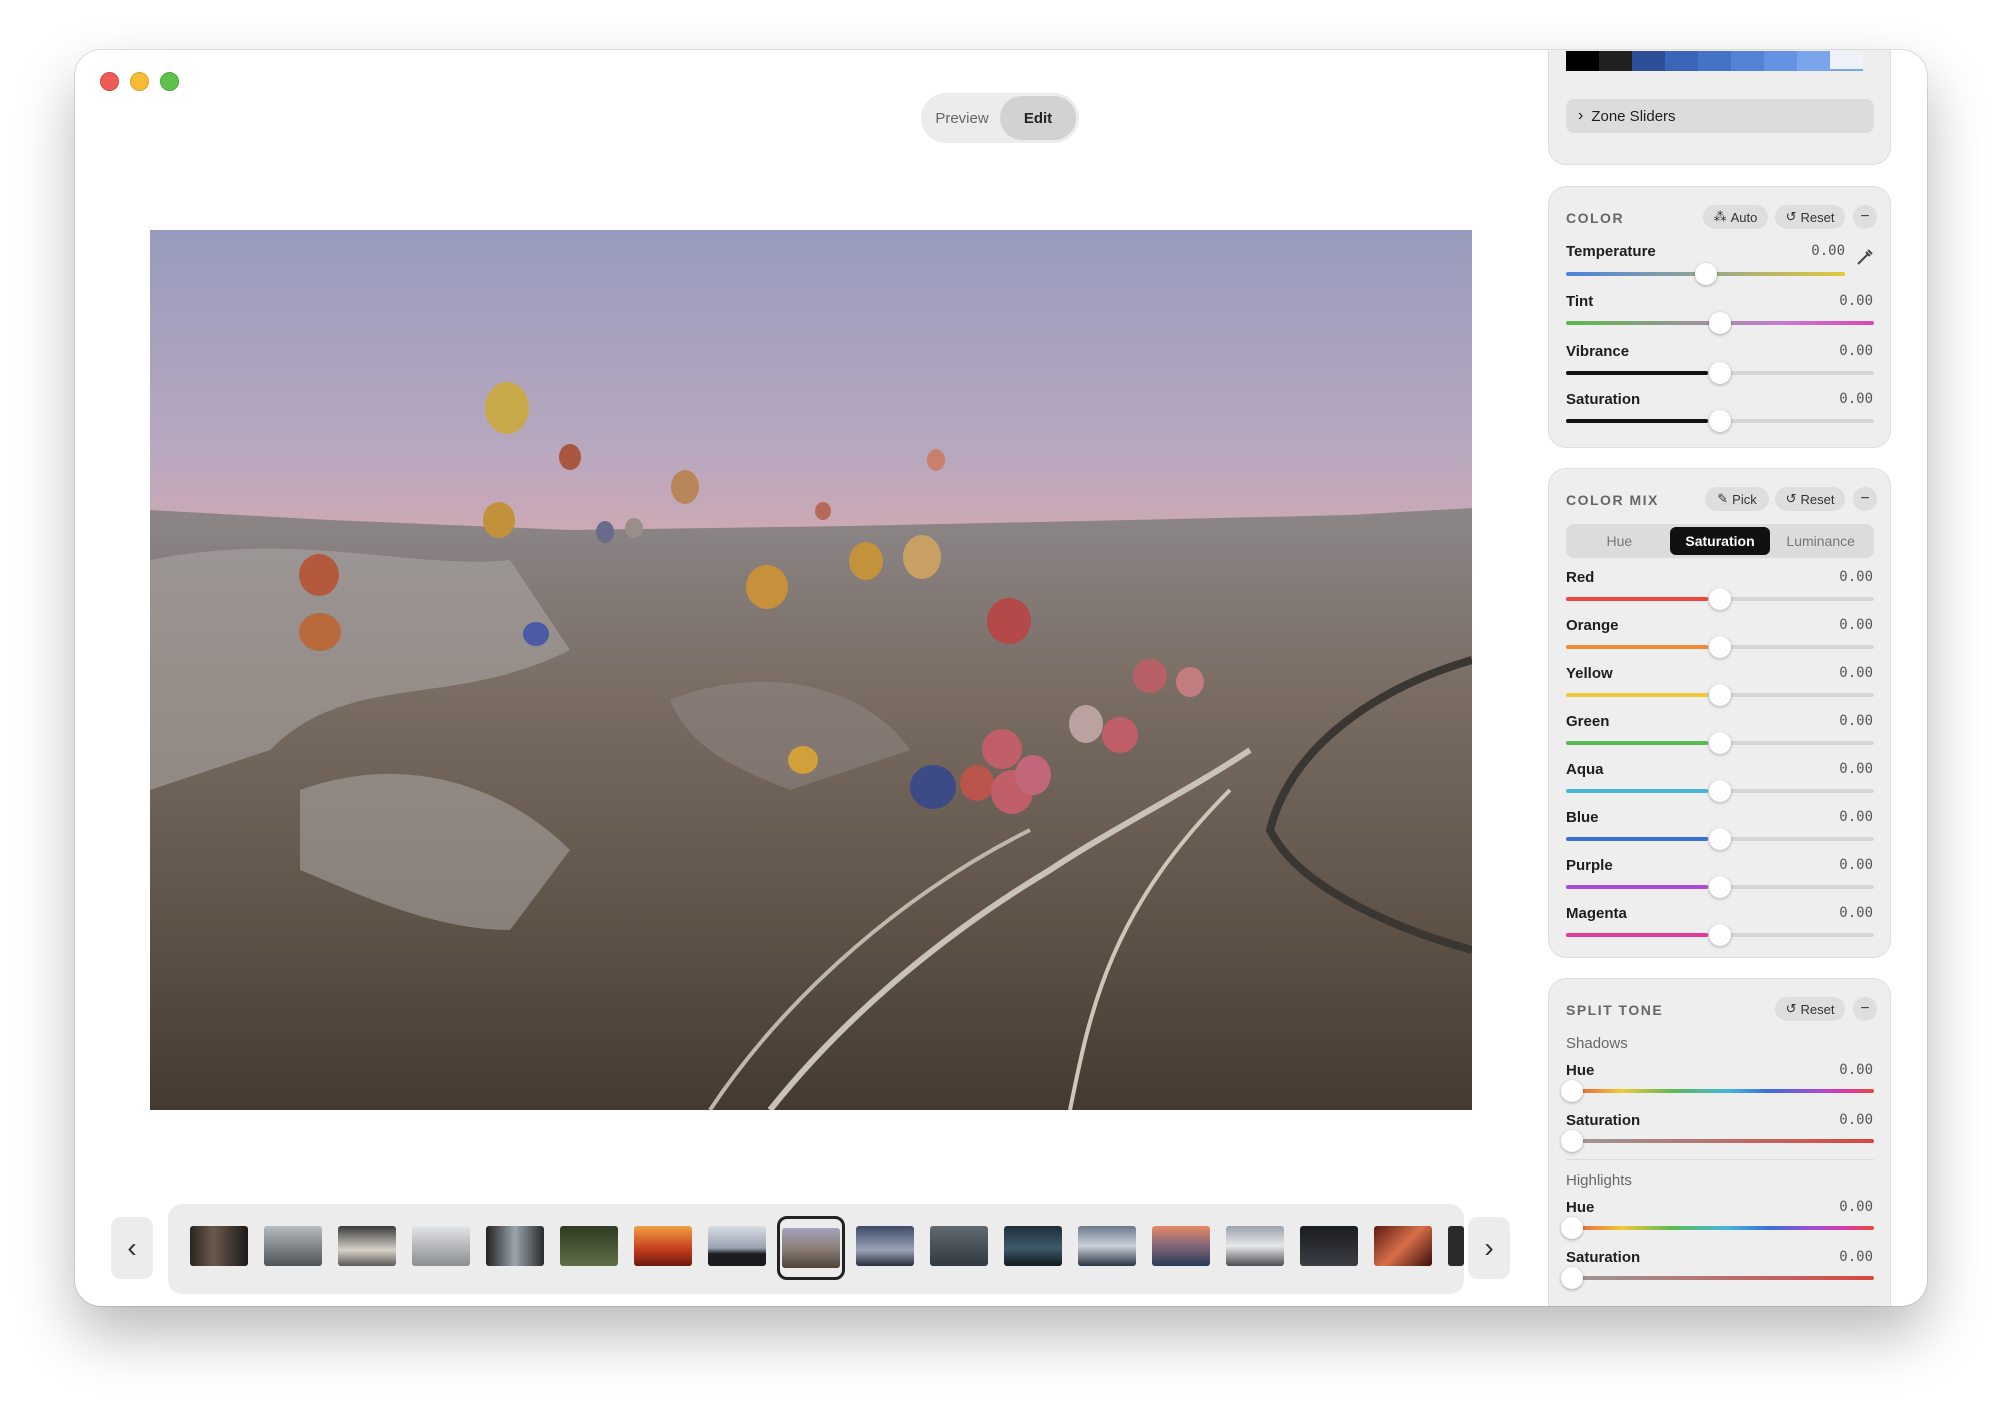  I want to click on next-photo-button: ›, so click(1489, 1248).